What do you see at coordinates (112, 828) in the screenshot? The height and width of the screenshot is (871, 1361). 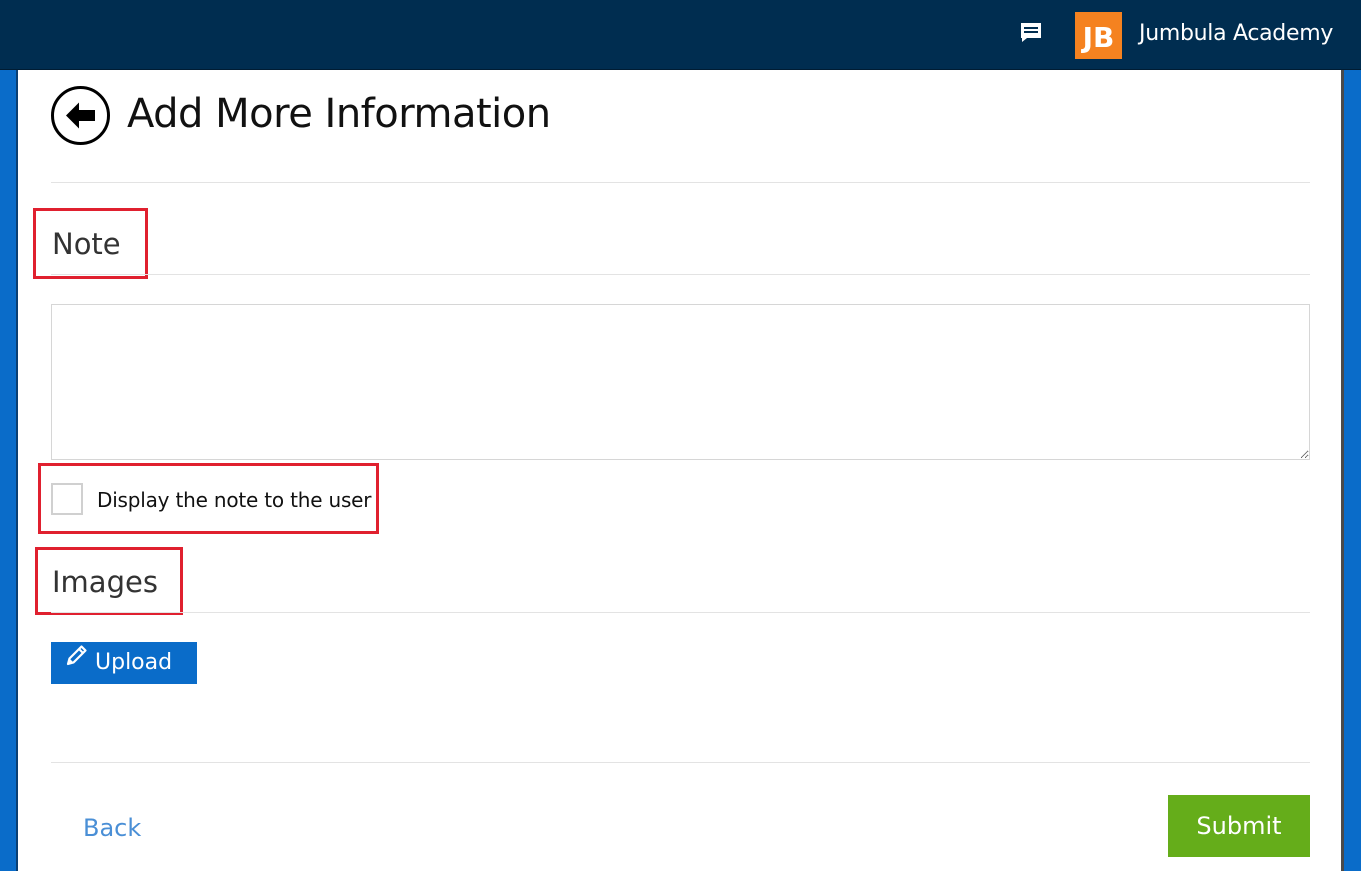 I see `back-link: Back` at bounding box center [112, 828].